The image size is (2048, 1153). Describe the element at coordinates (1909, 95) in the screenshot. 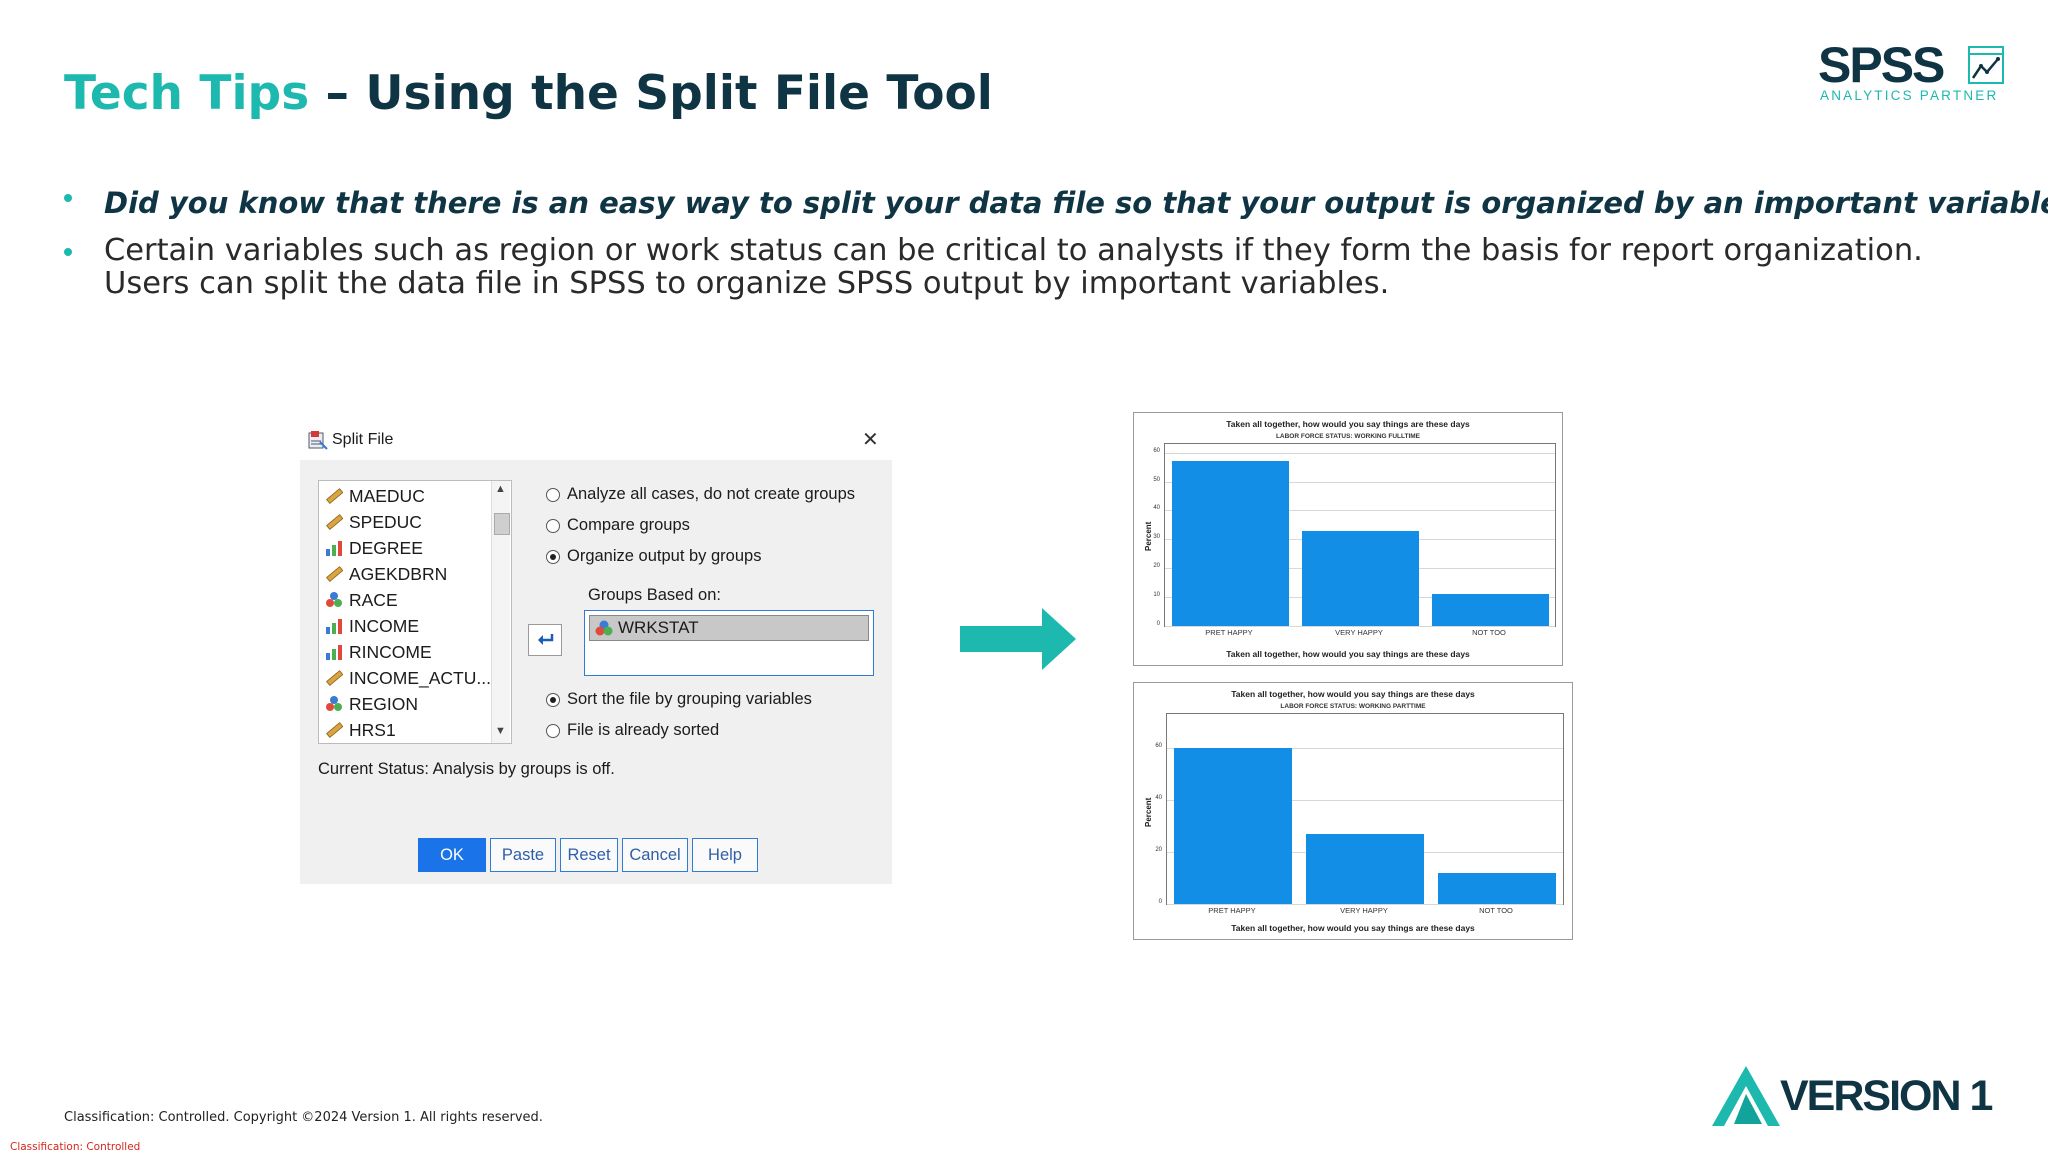

I see `logo-tagline: ANALYTICS PARTNER` at that location.